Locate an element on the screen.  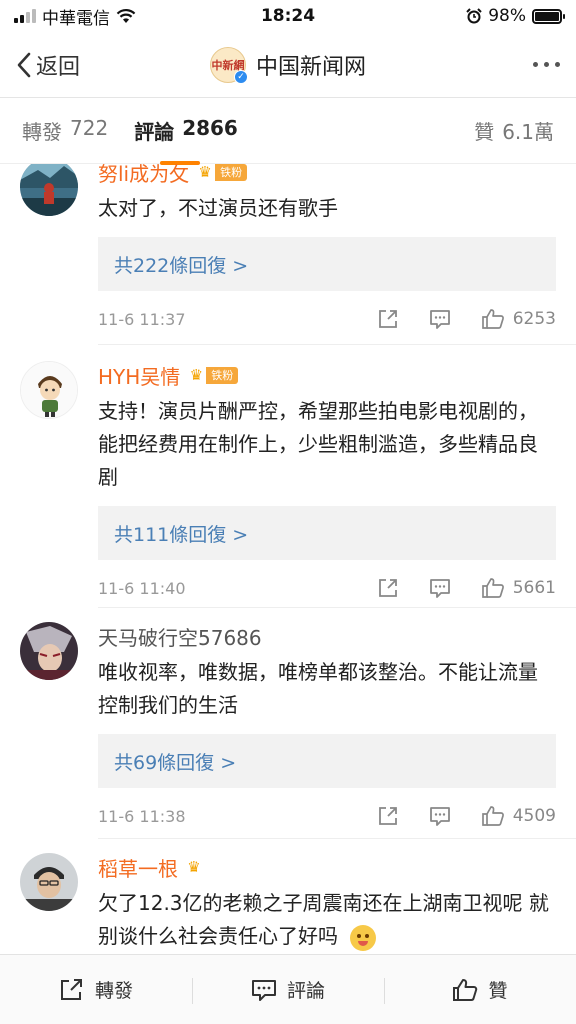
like-count: 4509 is located at coordinates (534, 816).